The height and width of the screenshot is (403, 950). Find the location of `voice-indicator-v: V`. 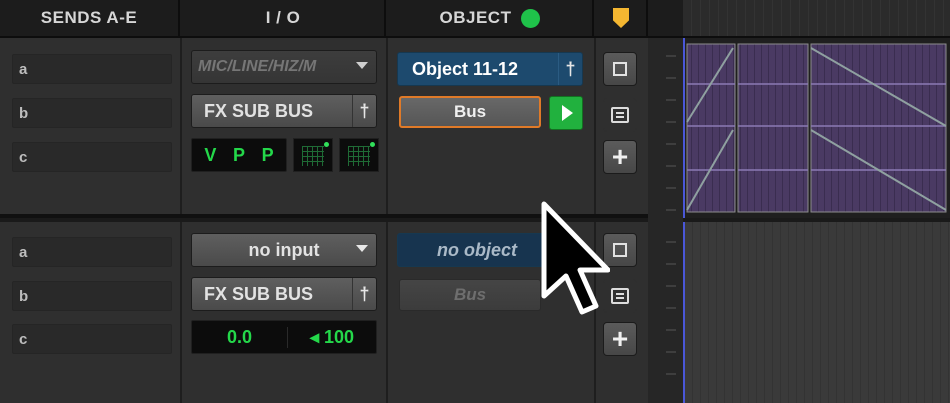

voice-indicator-v: V is located at coordinates (210, 154).